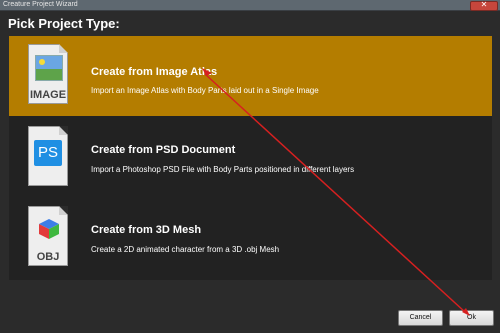 The width and height of the screenshot is (500, 333). Describe the element at coordinates (40, 4) in the screenshot. I see `window-title: Creature Project Wizard` at that location.